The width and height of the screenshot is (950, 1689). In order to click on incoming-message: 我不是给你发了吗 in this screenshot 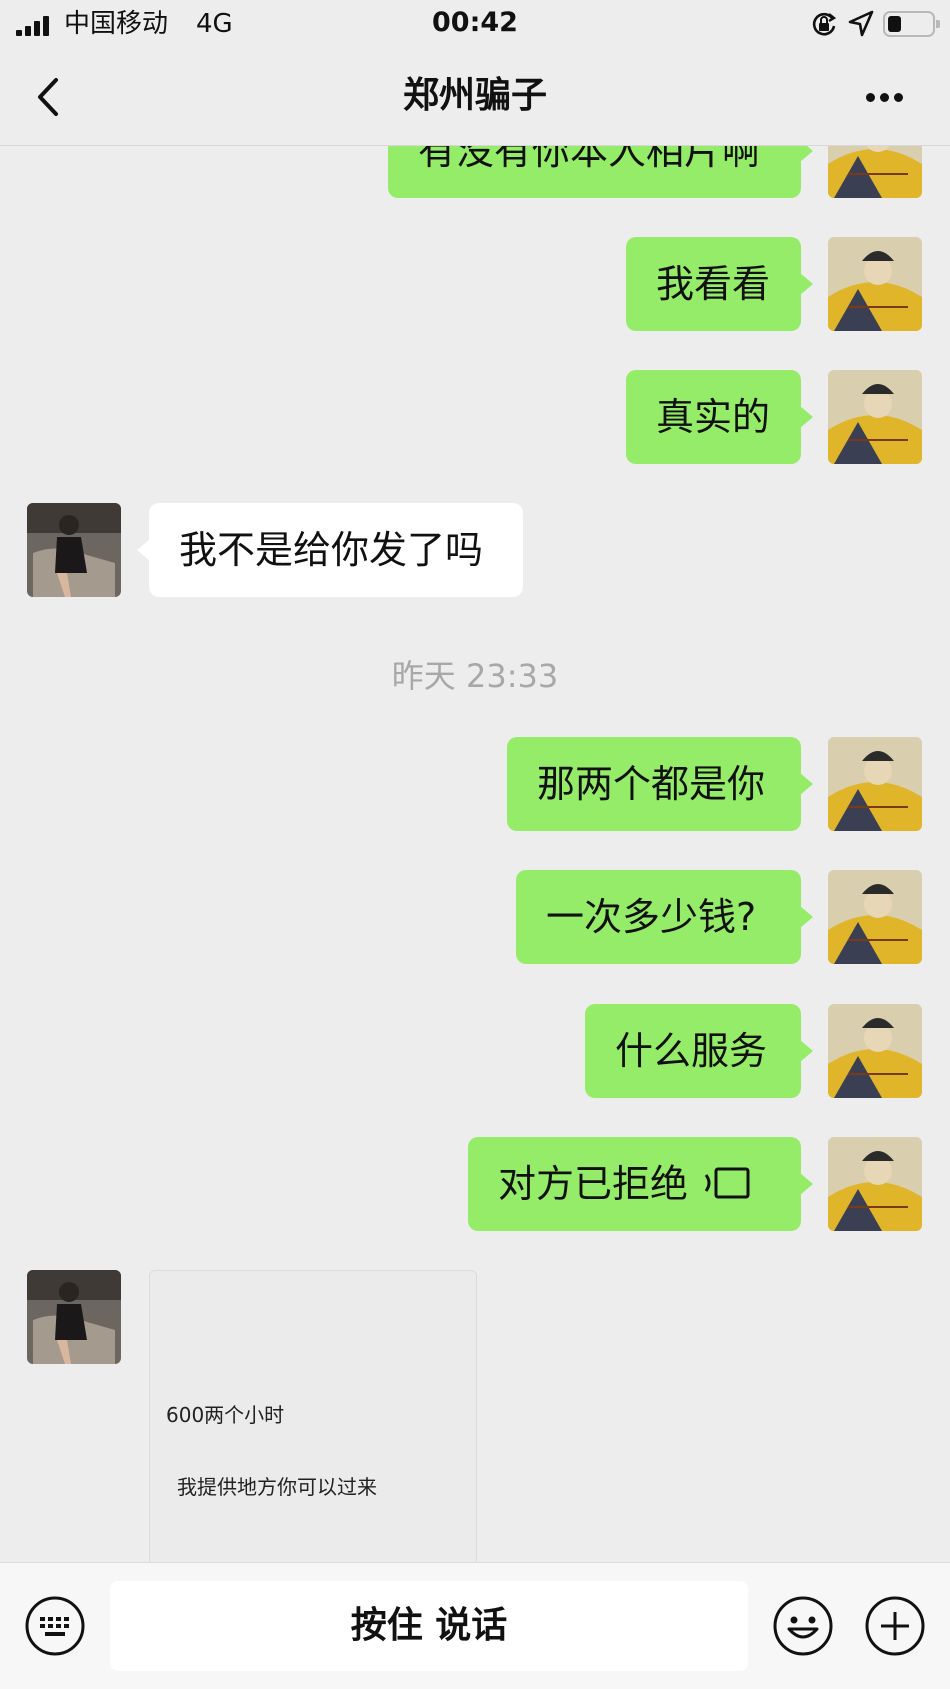, I will do `click(330, 550)`.